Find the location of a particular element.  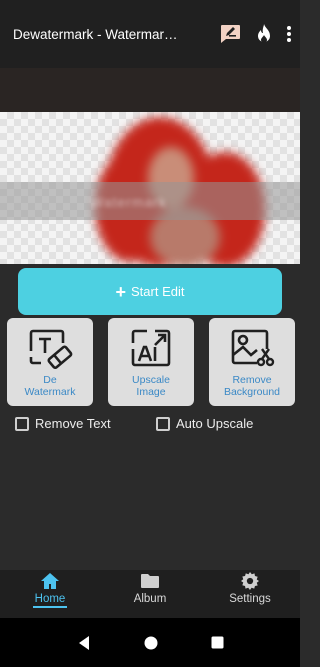

de-watermark-tool: De Watermark is located at coordinates (50, 362).